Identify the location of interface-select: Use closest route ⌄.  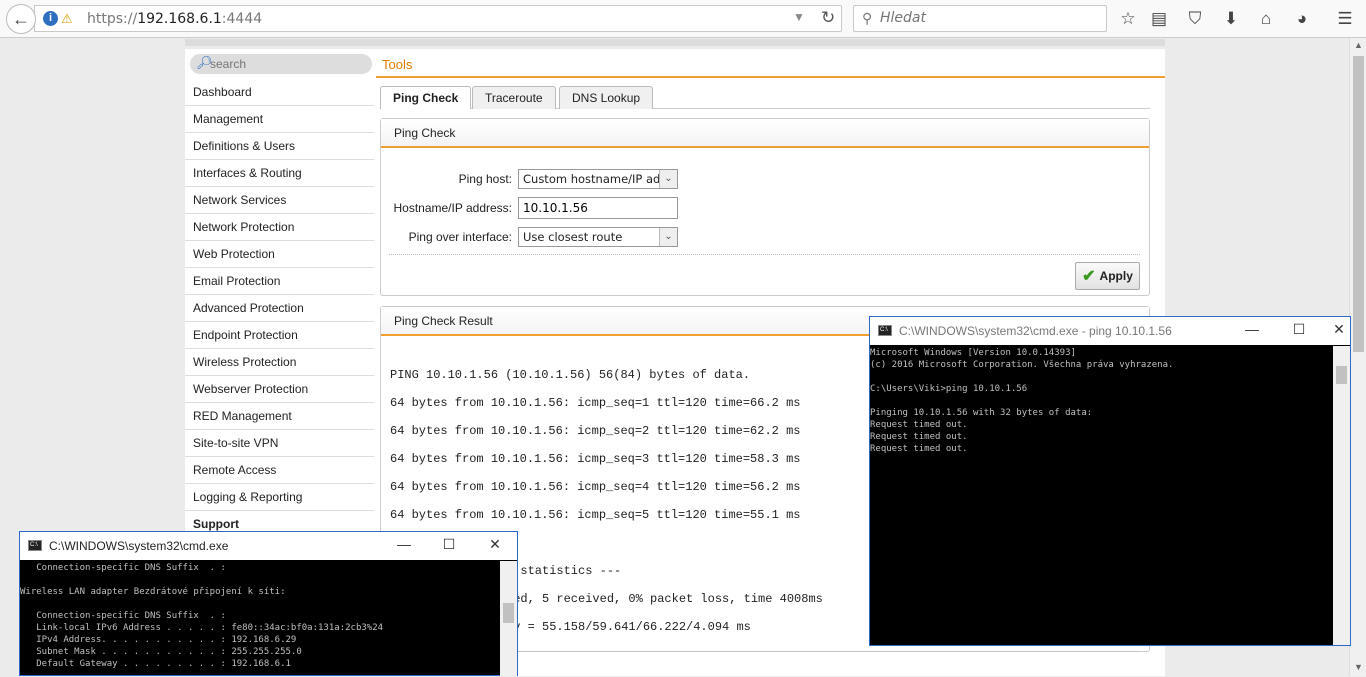
(598, 237).